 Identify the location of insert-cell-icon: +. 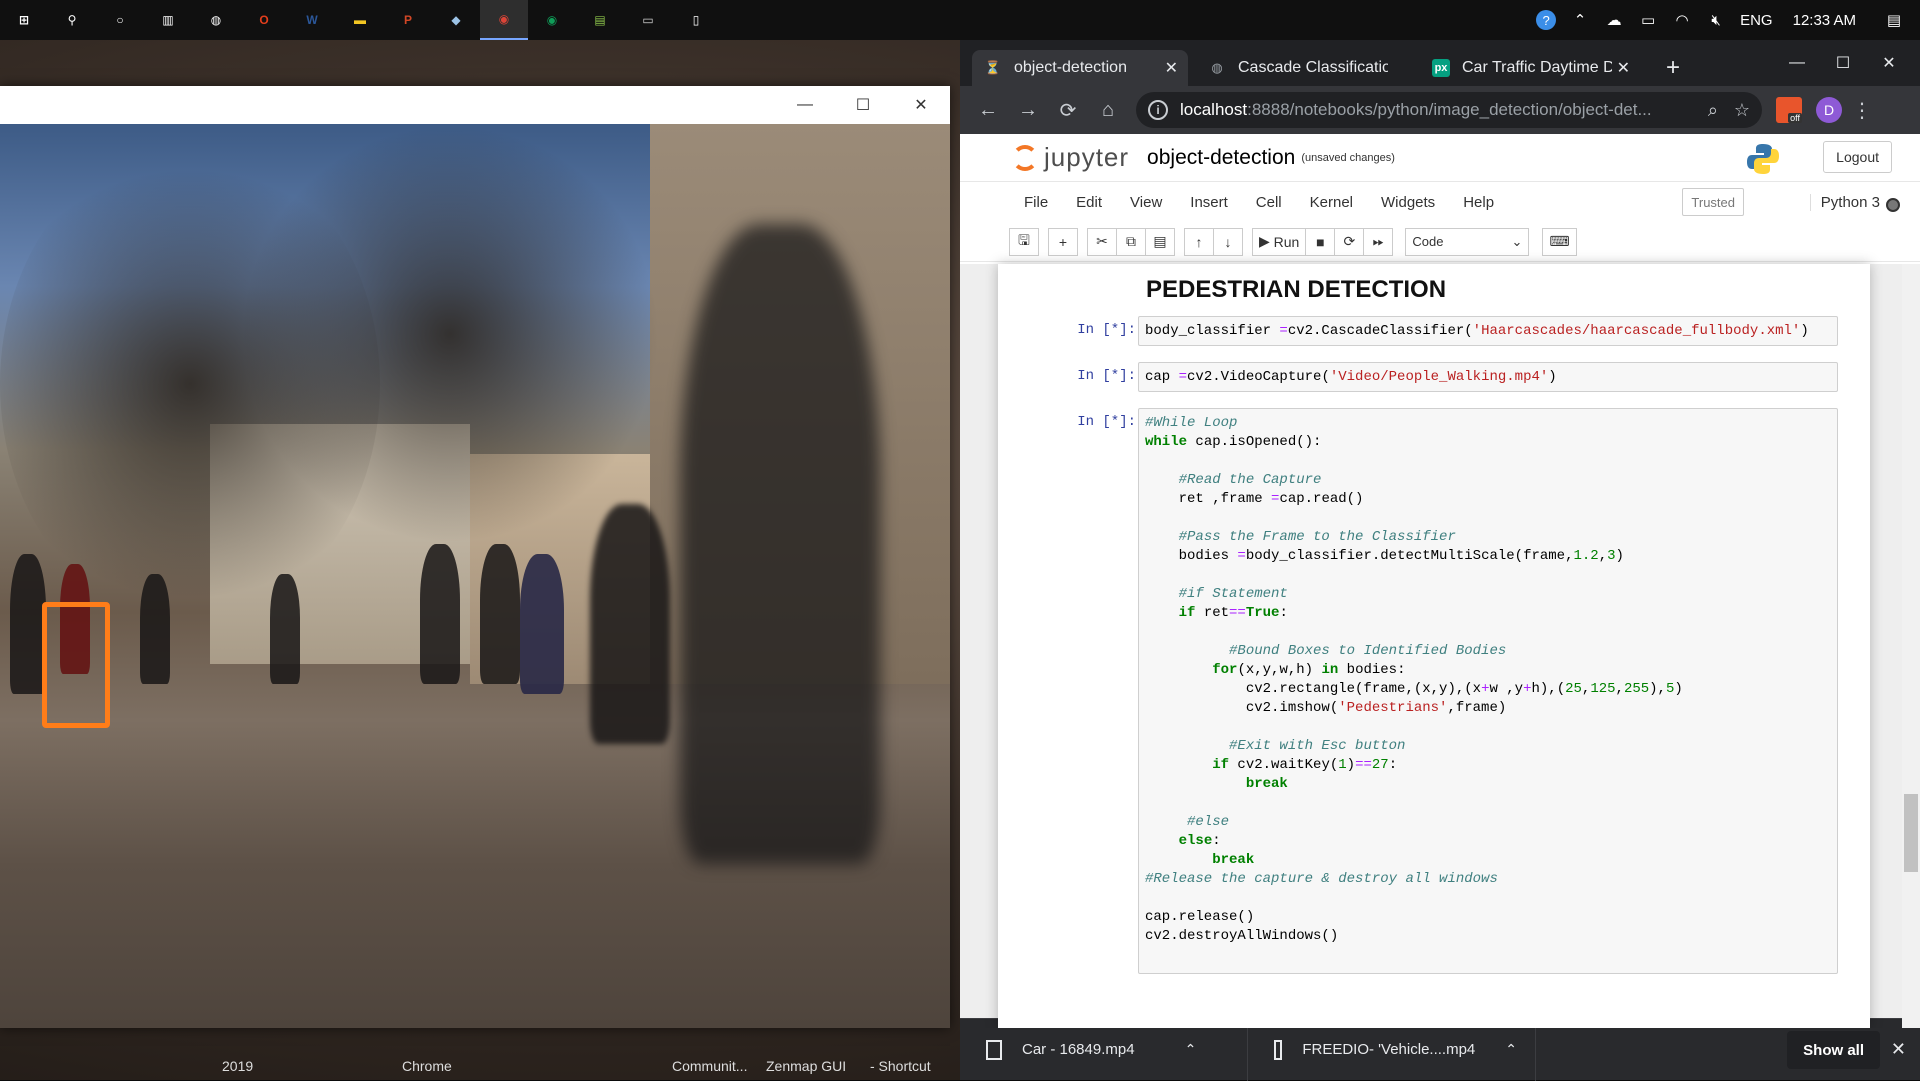
(1063, 241).